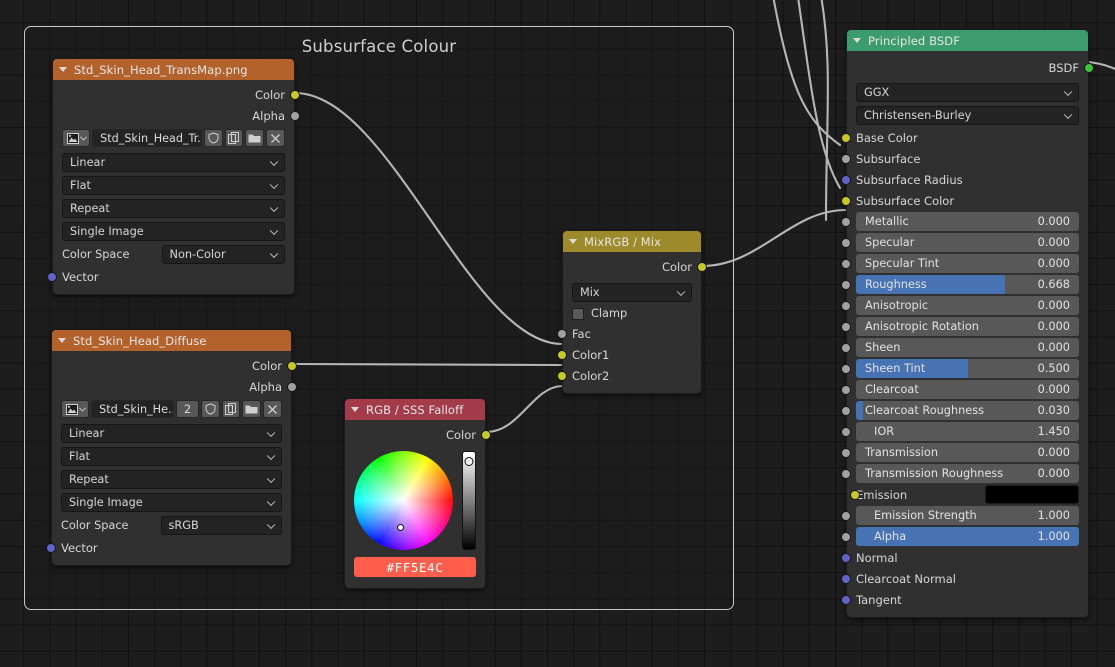 This screenshot has height=667, width=1115. What do you see at coordinates (846, 473) in the screenshot?
I see `socket-transmission-roughness-in` at bounding box center [846, 473].